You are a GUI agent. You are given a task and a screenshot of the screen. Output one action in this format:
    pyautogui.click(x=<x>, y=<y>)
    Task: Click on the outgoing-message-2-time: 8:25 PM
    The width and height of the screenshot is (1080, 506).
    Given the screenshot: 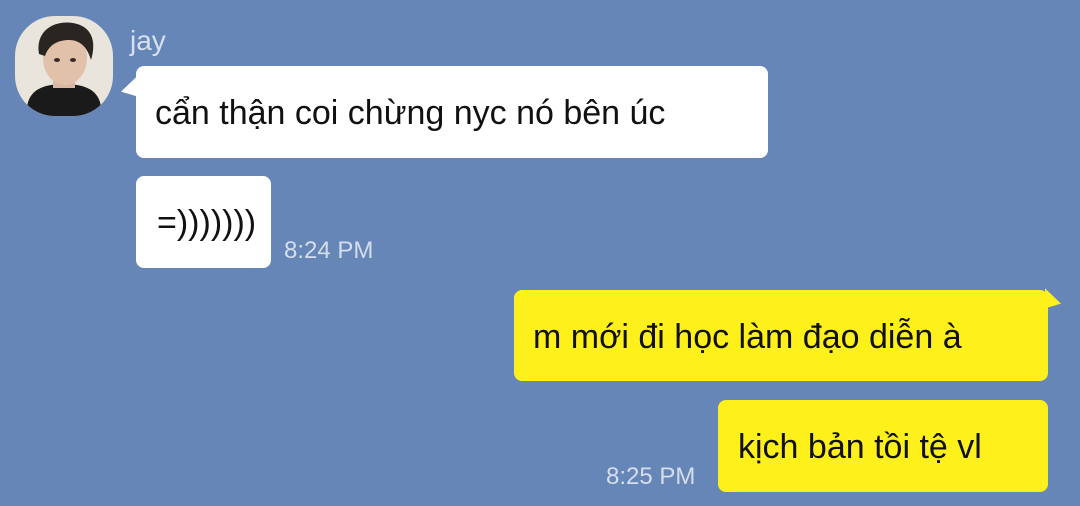 What is the action you would take?
    pyautogui.click(x=651, y=476)
    